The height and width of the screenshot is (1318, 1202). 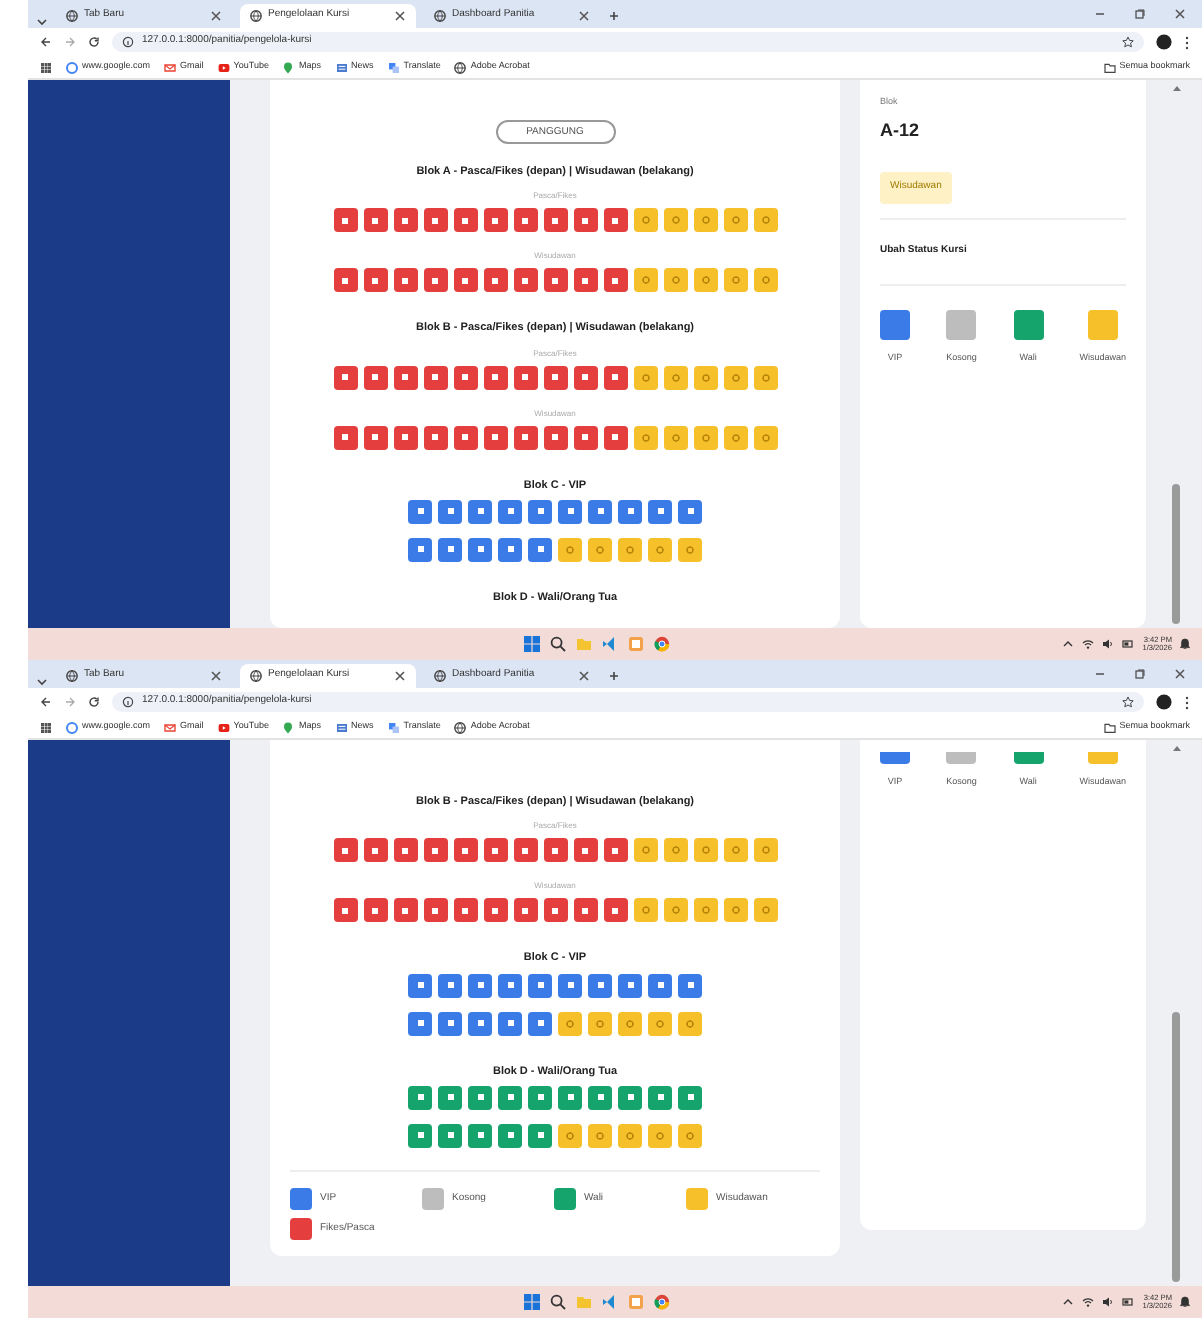 I want to click on code-editor-icon, so click(x=610, y=1302).